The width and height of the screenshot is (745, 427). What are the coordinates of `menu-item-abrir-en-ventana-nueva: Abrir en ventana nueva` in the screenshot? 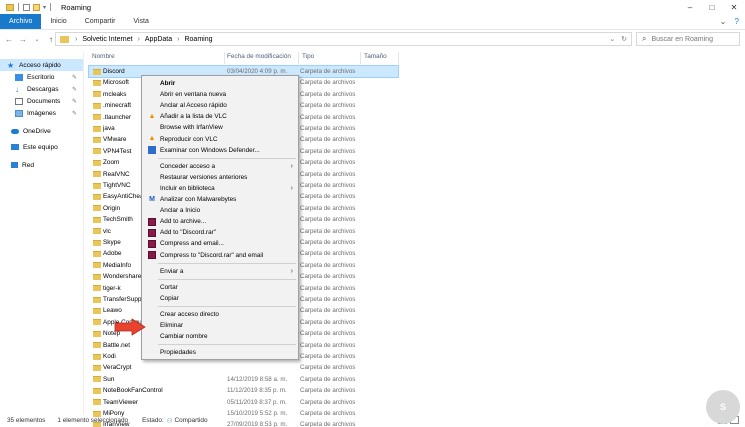 It's located at (220, 94).